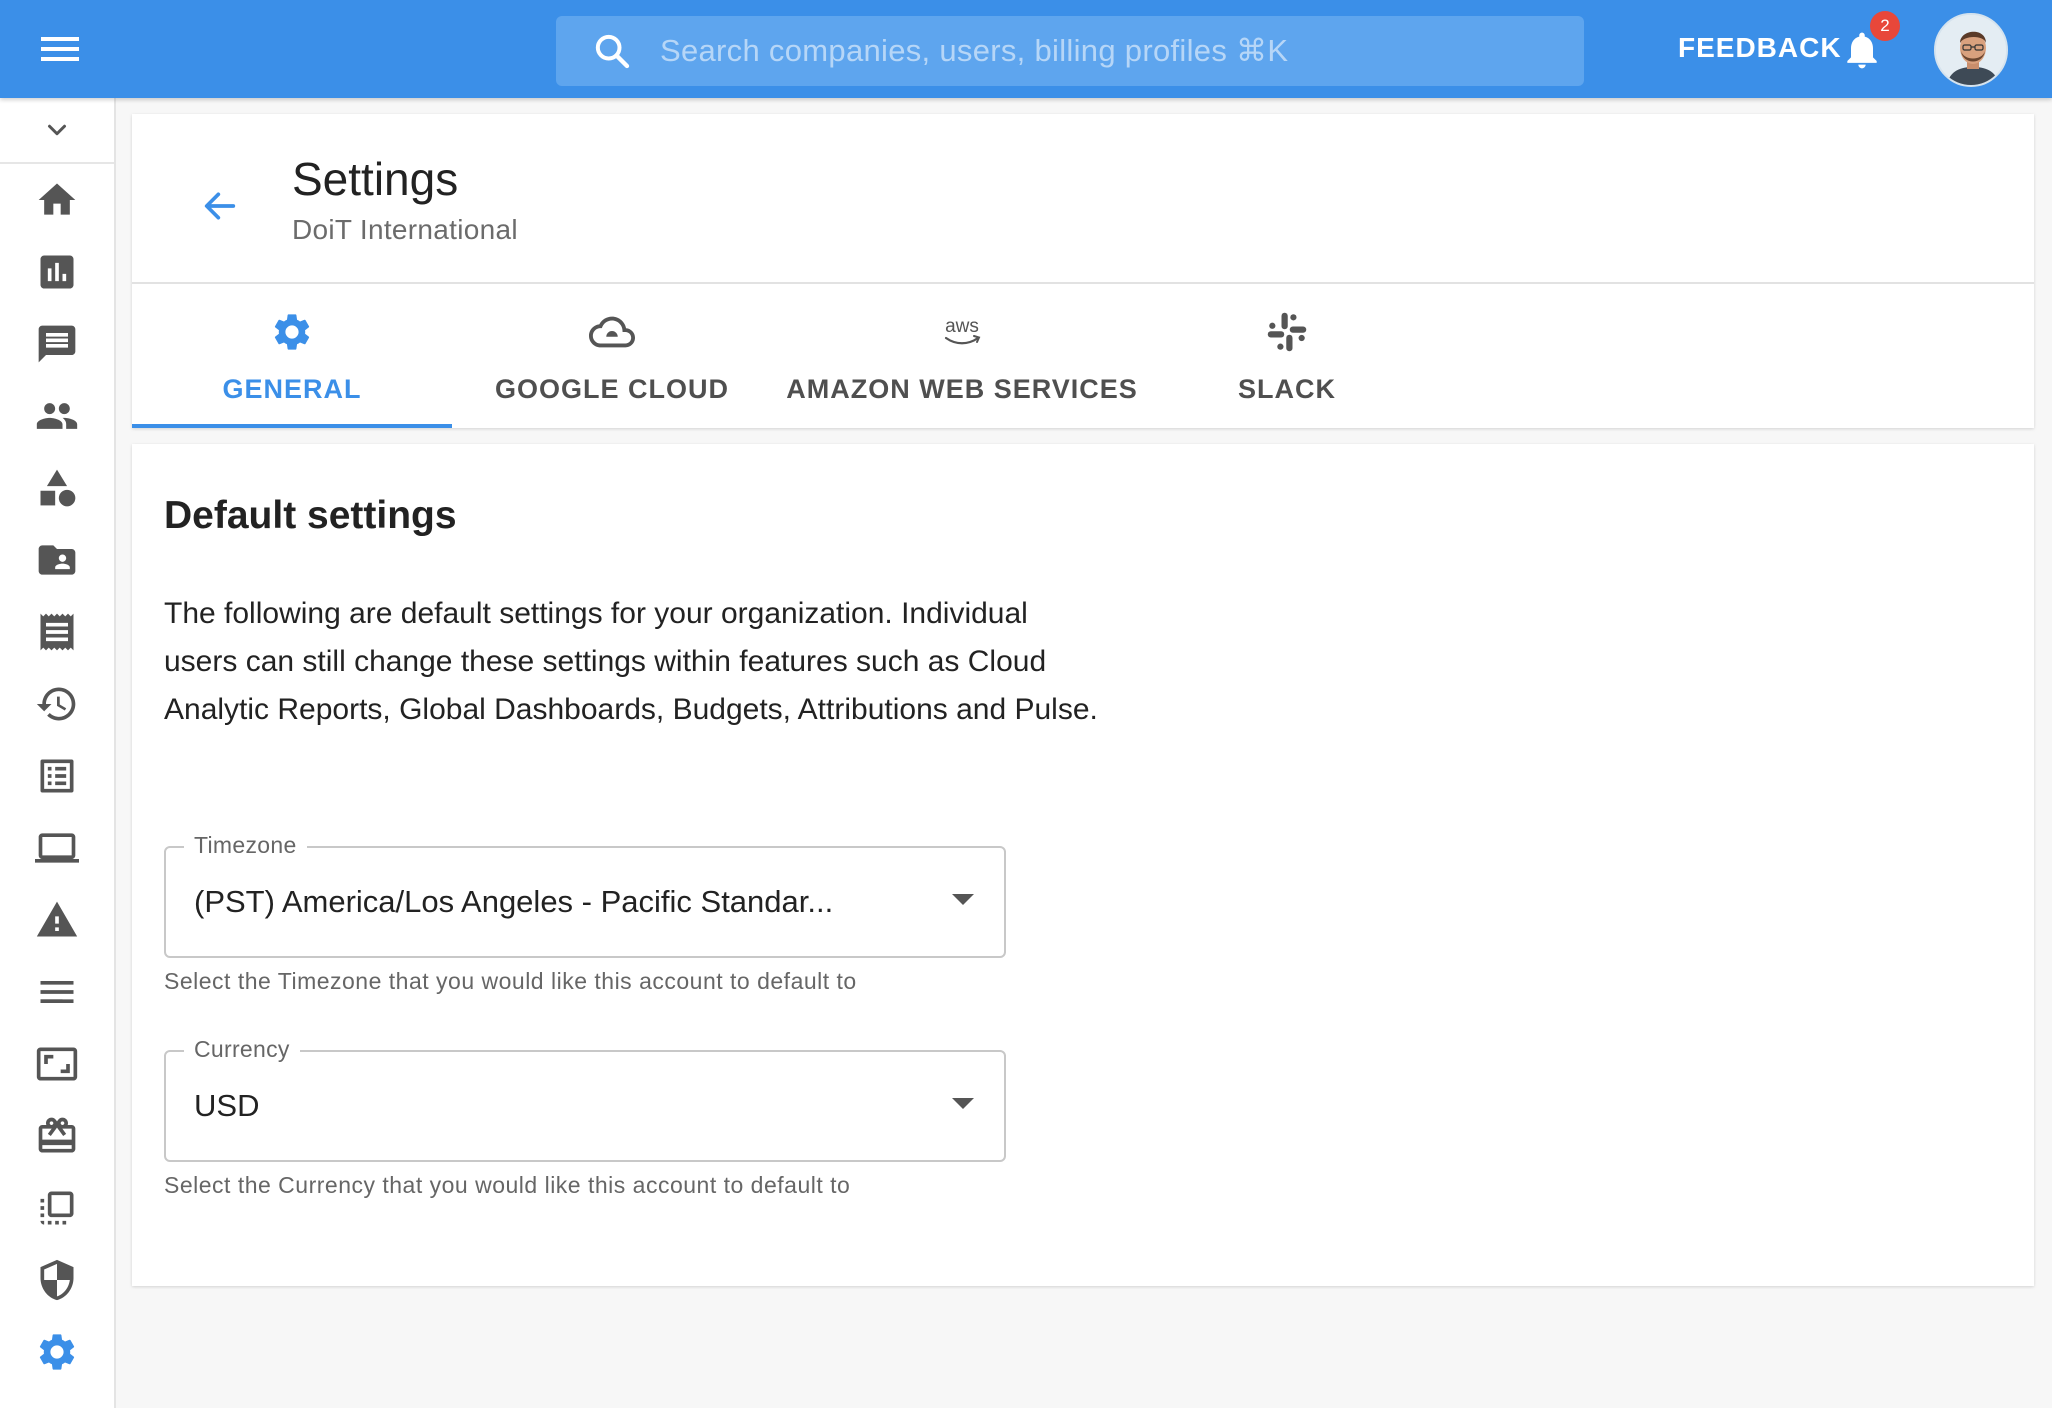 Image resolution: width=2052 pixels, height=1408 pixels. Describe the element at coordinates (57, 992) in the screenshot. I see `notes-icon` at that location.